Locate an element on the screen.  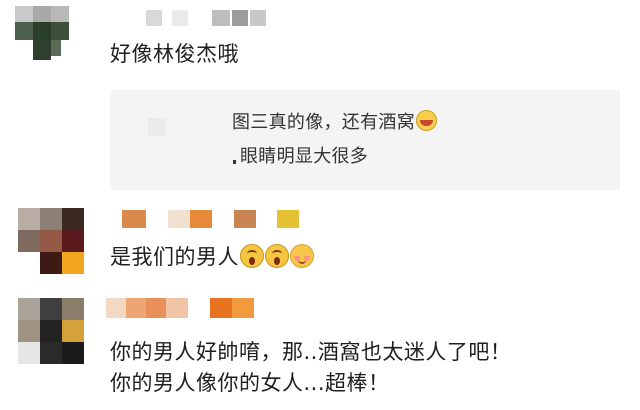
comment-text: 是我们的男人 is located at coordinates (212, 257).